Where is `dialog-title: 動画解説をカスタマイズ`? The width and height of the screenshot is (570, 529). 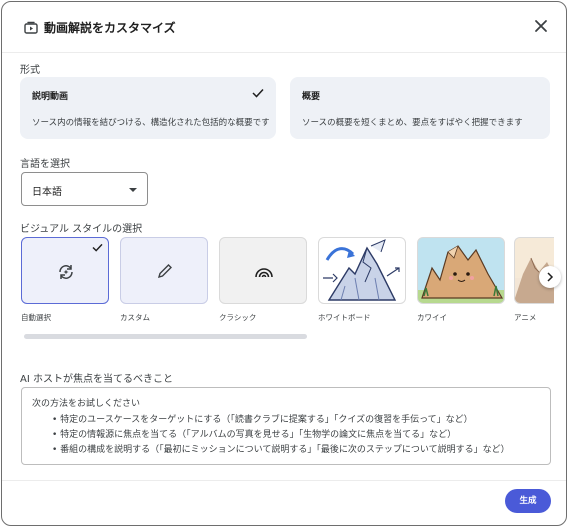 dialog-title: 動画解説をカスタマイズ is located at coordinates (110, 28).